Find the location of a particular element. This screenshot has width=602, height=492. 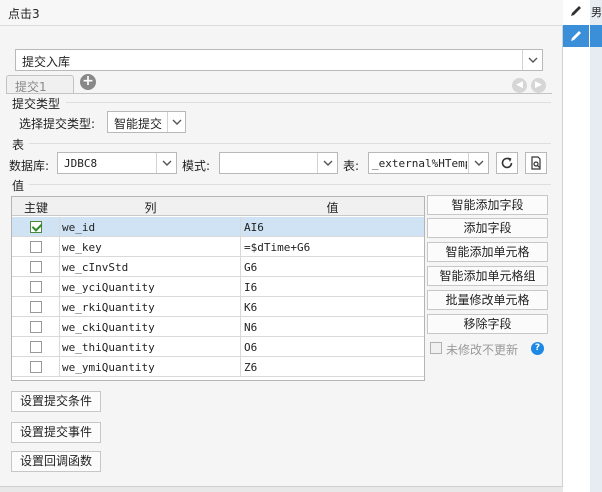

tab-prev-icon: ◀ is located at coordinates (519, 85).